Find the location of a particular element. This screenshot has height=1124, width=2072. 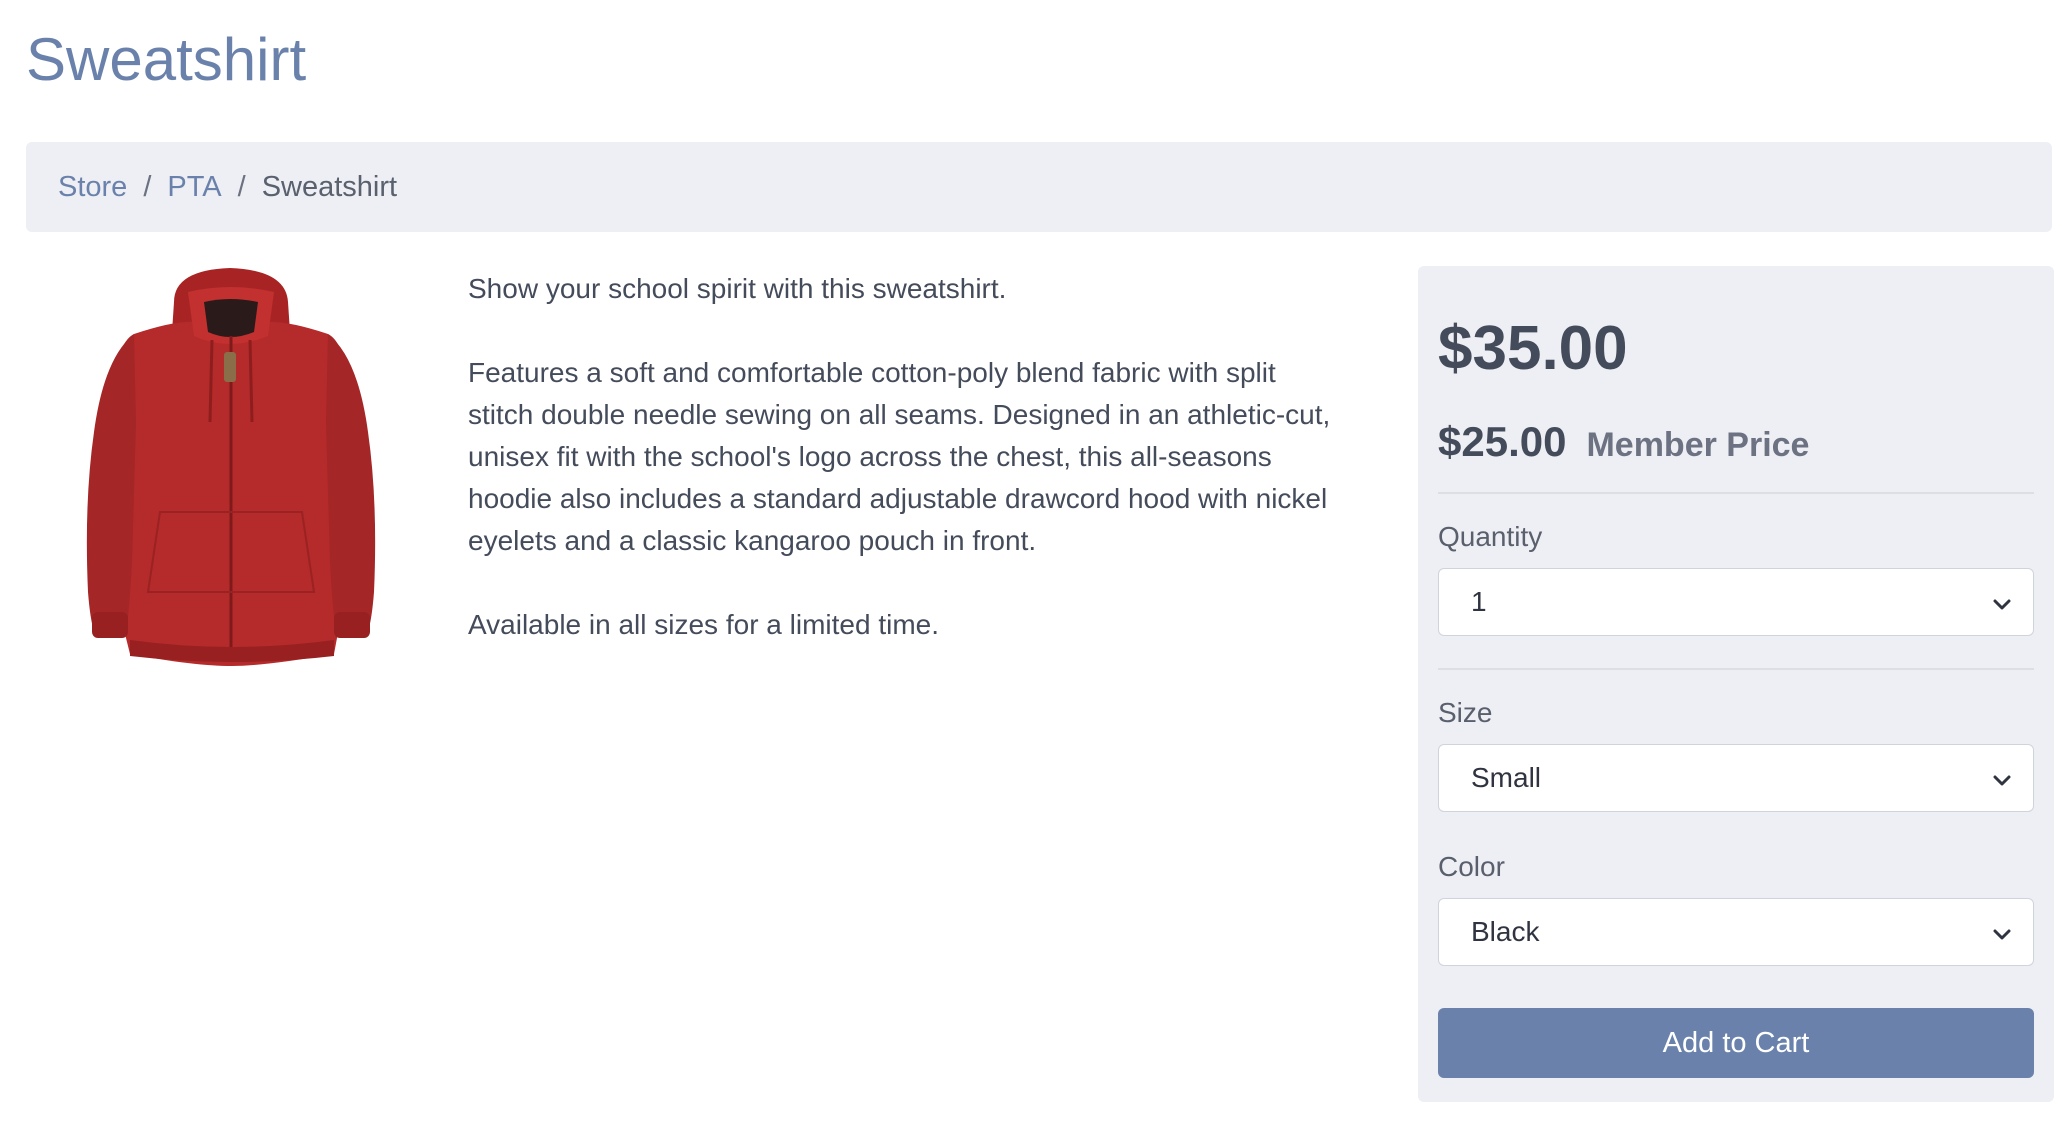

member-price-row: $25.00 Member Price is located at coordinates (1736, 442).